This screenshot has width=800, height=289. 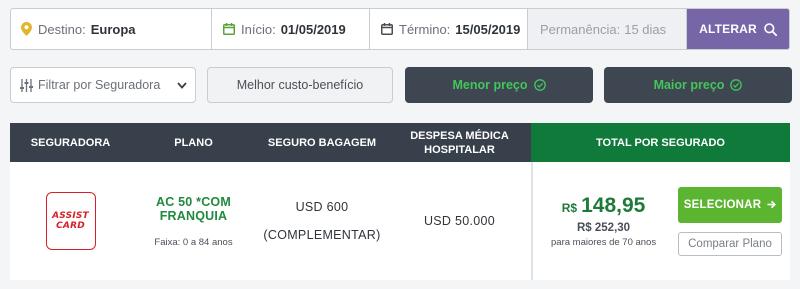 I want to click on permanencia-field: Permanência: 15 dias, so click(x=607, y=29).